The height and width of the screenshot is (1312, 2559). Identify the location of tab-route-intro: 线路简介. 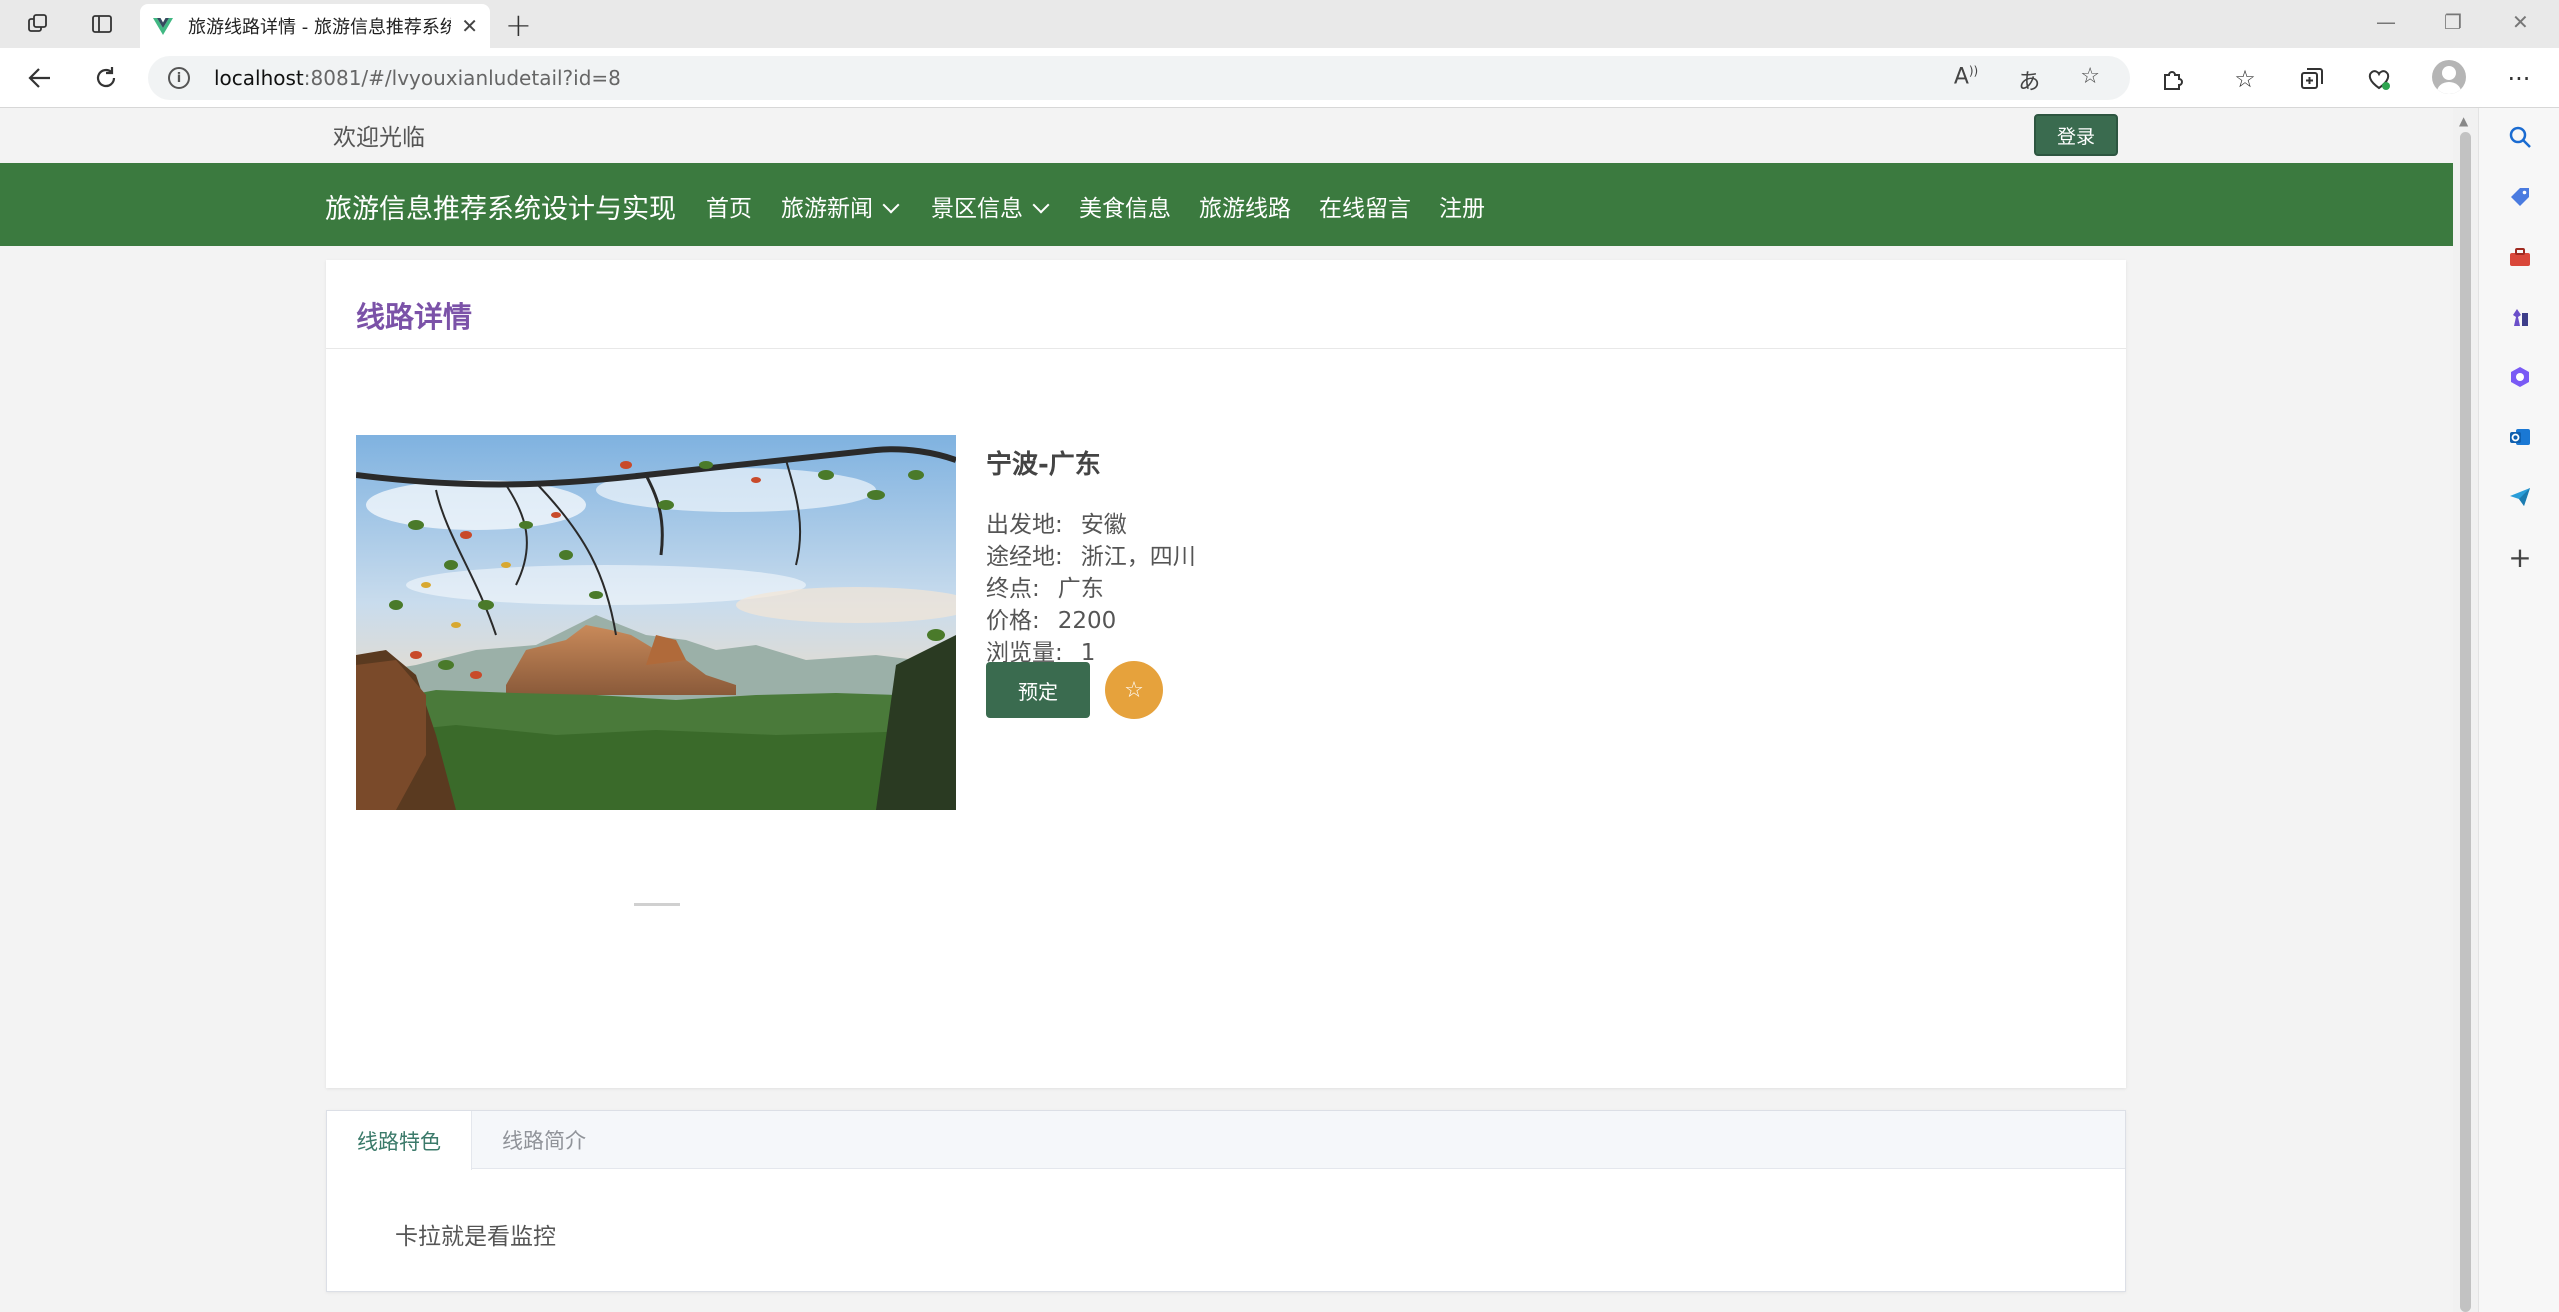
(544, 1140).